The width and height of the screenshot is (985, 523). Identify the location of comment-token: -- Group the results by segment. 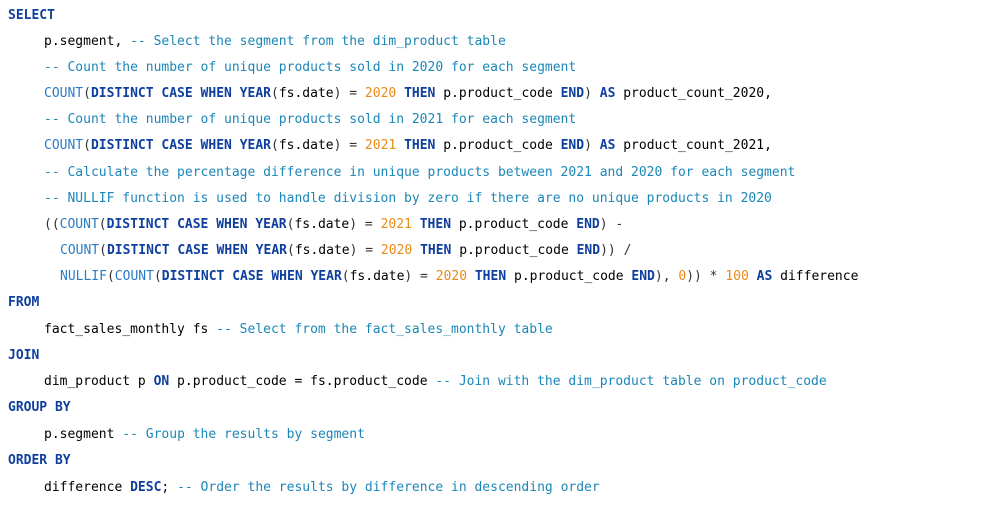
(243, 434).